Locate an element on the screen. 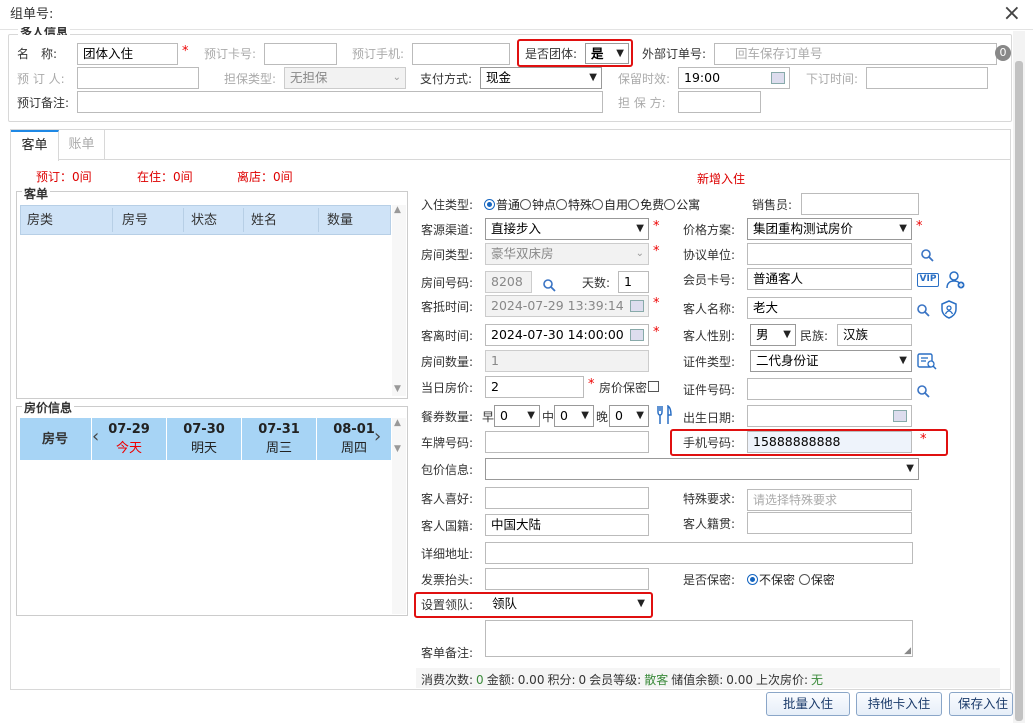 This screenshot has height=723, width=1033. booking-phone-input is located at coordinates (461, 54).